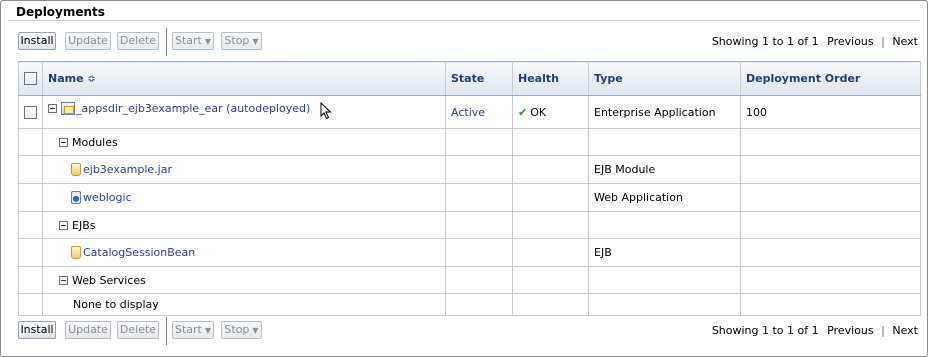  I want to click on column-header-deployment-order: Deployment Order, so click(830, 78).